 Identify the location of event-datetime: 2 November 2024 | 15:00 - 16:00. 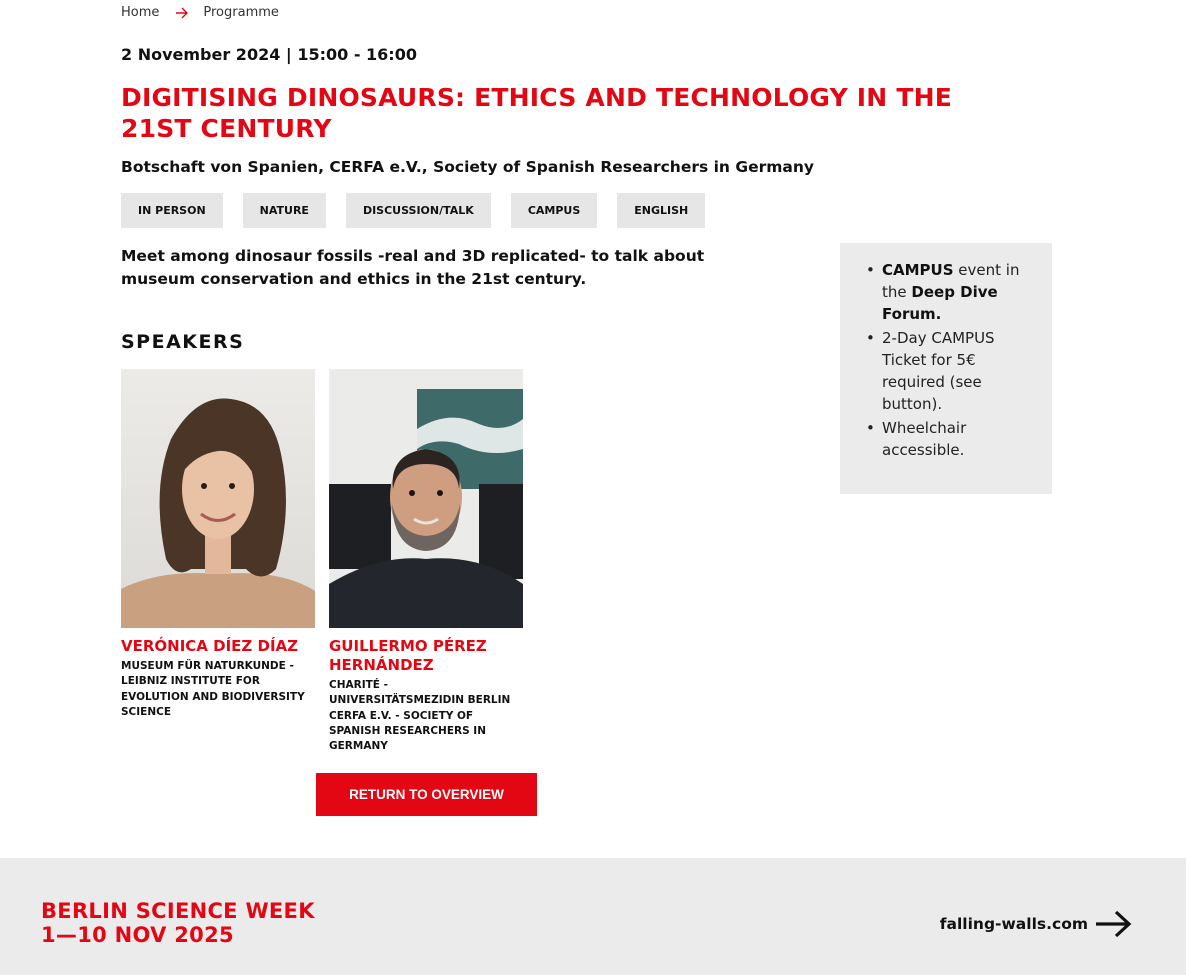
(269, 54).